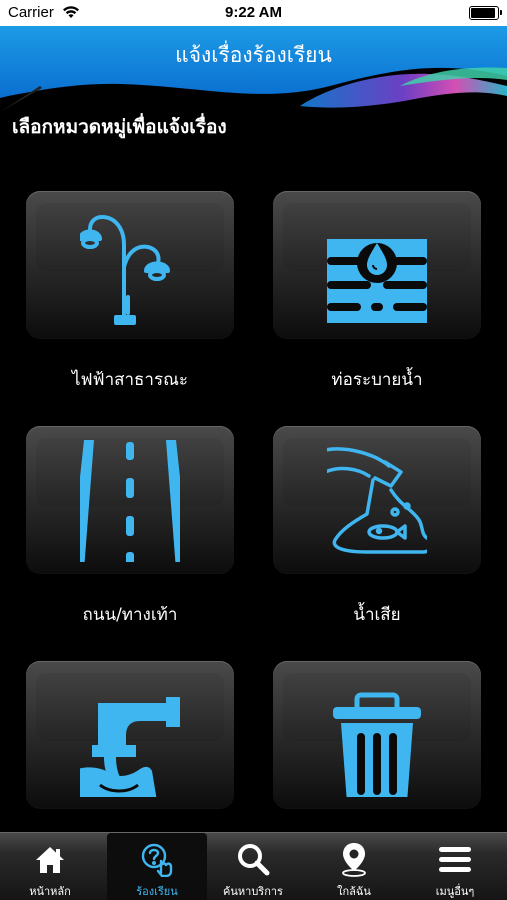 This screenshot has width=507, height=900. I want to click on tab-label: ใกล้ฉัน, so click(354, 891).